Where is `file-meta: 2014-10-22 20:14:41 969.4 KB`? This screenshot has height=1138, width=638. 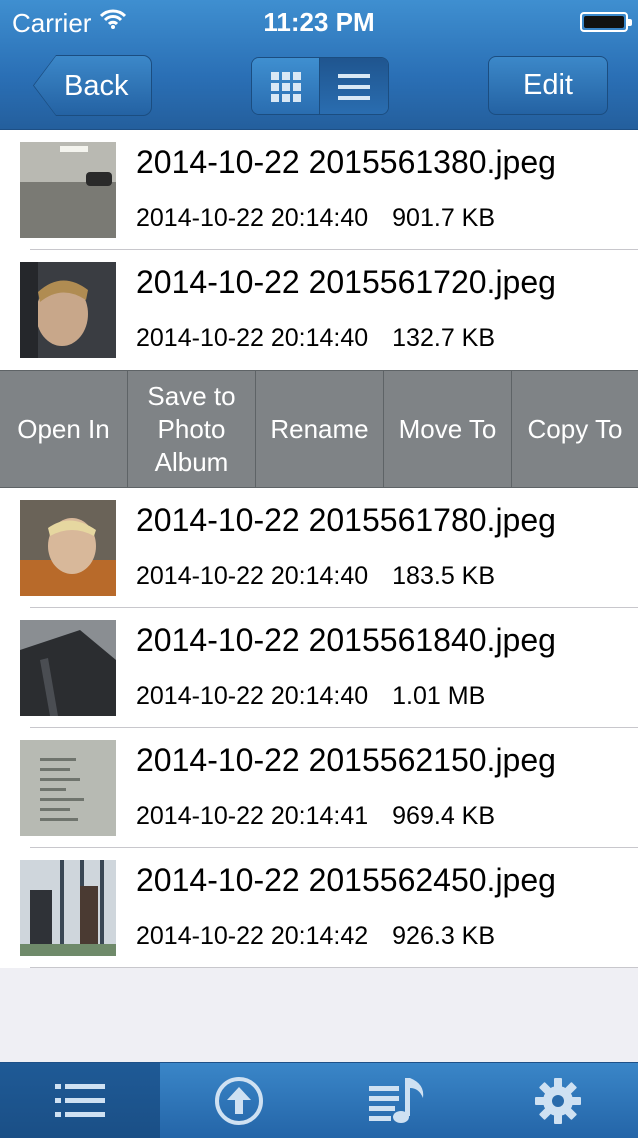 file-meta: 2014-10-22 20:14:41 969.4 KB is located at coordinates (315, 816).